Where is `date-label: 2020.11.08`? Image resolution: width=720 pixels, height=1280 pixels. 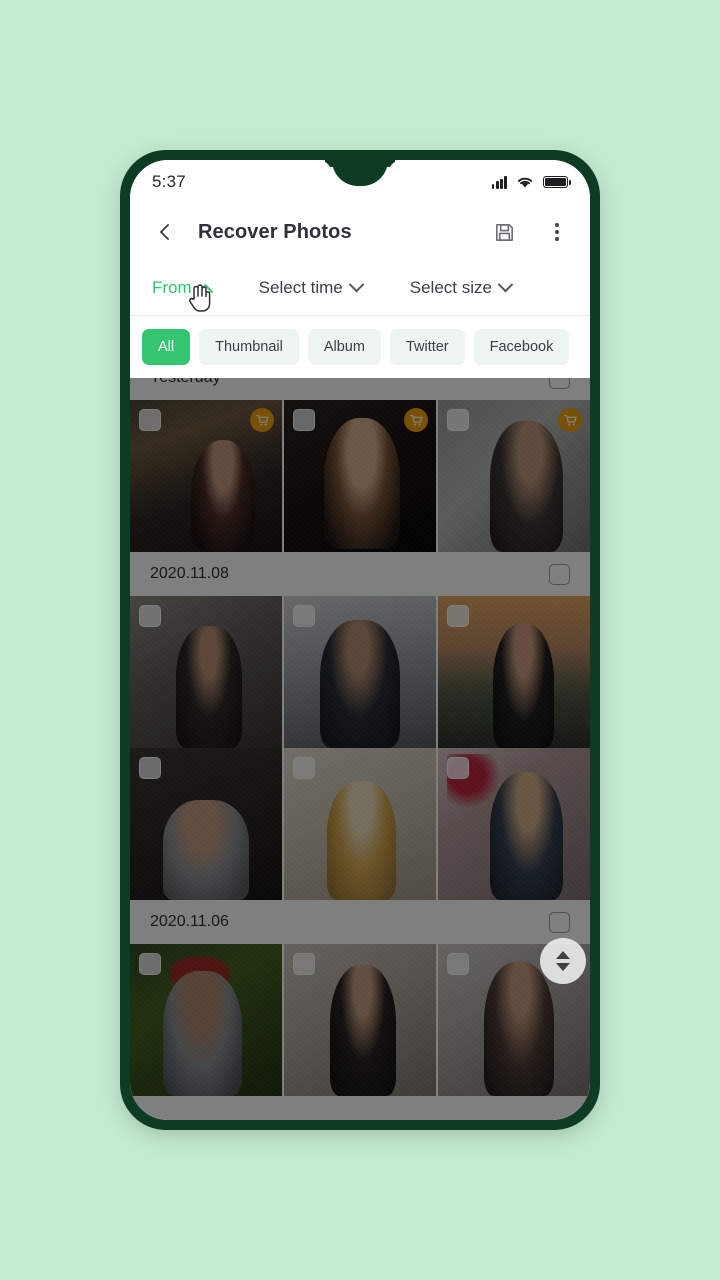
date-label: 2020.11.08 is located at coordinates (189, 573).